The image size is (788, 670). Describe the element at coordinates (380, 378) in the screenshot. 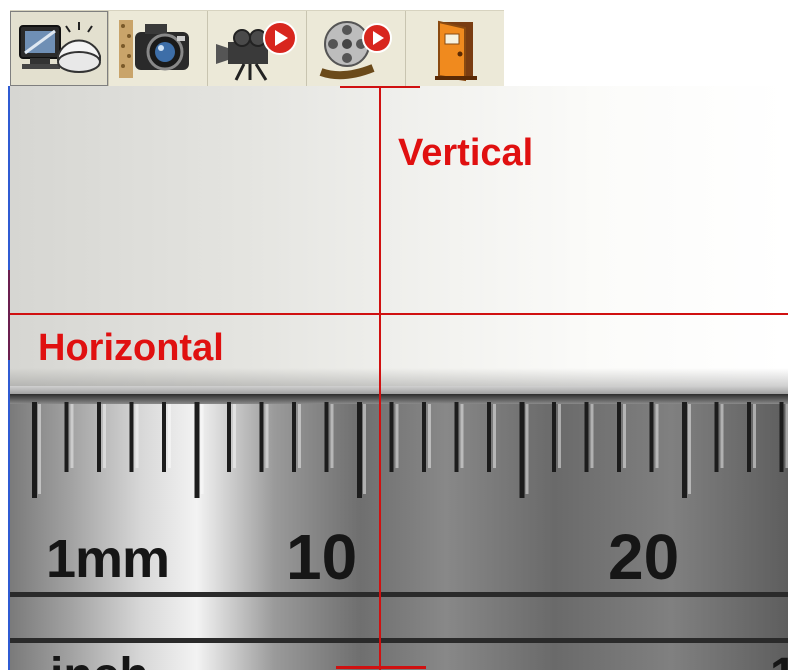

I see `vertical-crosshair-line` at that location.